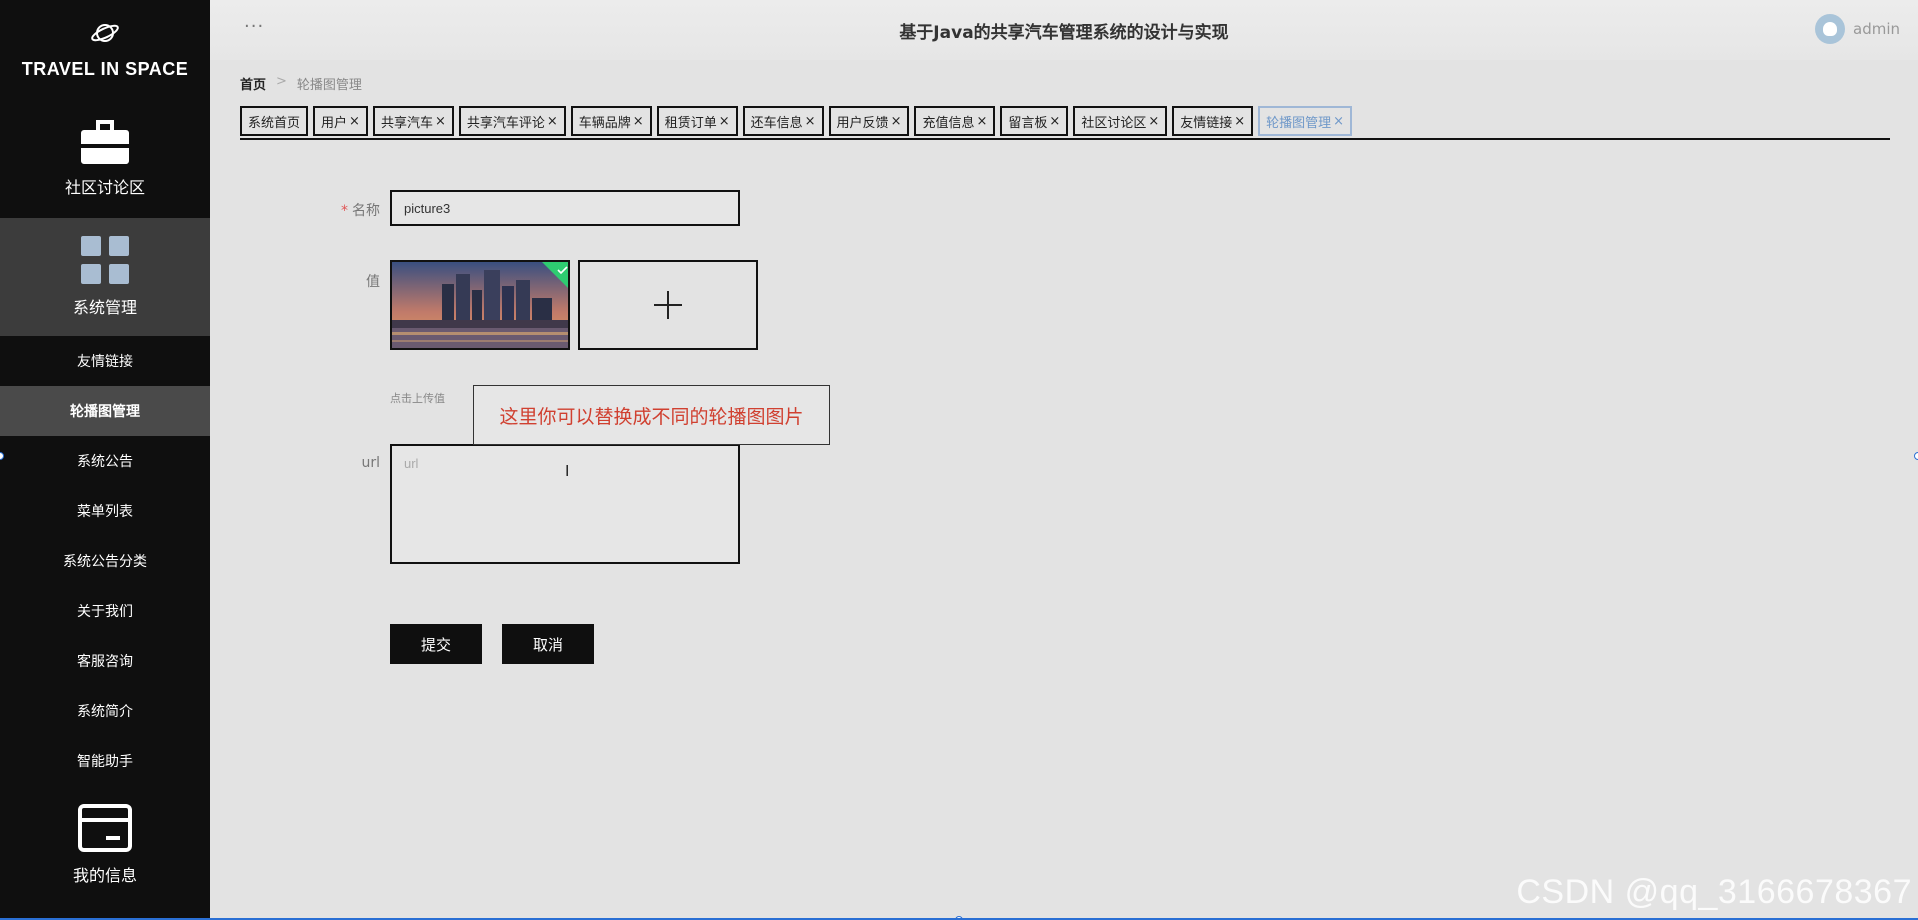 This screenshot has width=1918, height=920. I want to click on tab-car-brands: 车辆品牌 ×, so click(611, 121).